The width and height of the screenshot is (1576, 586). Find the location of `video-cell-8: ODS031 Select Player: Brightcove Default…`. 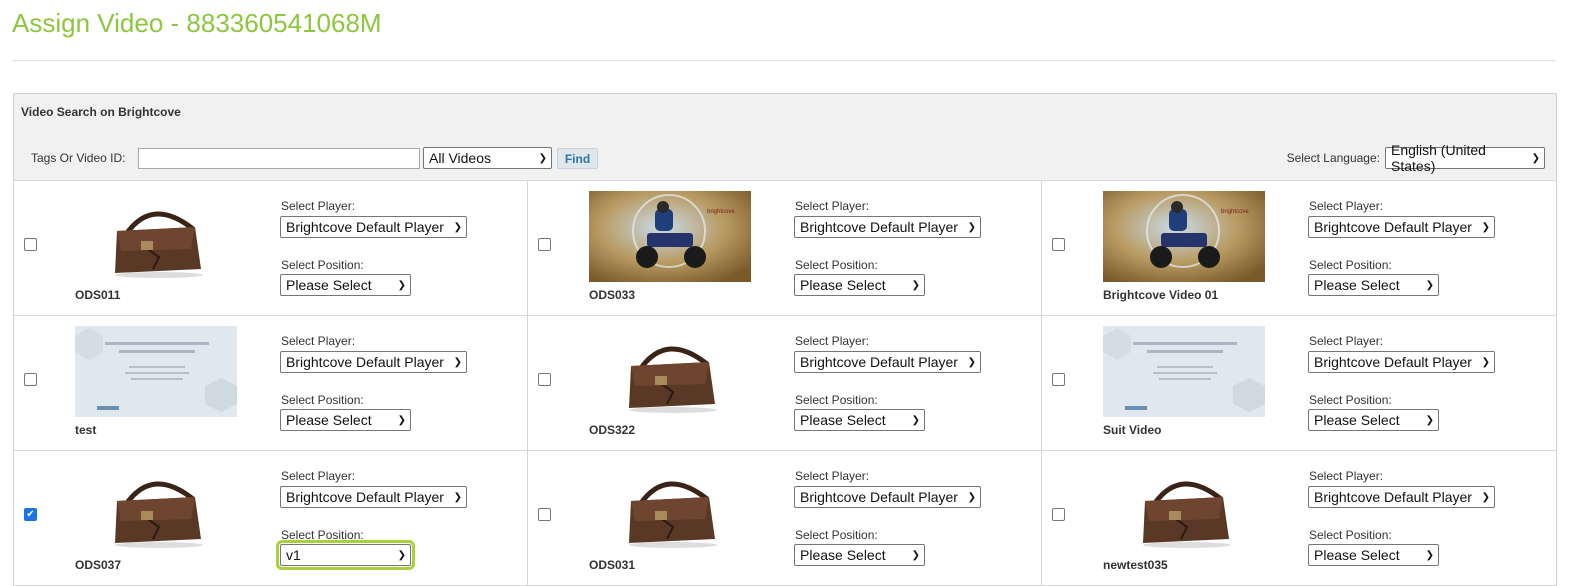

video-cell-8: ODS031 Select Player: Brightcove Default… is located at coordinates (785, 518).